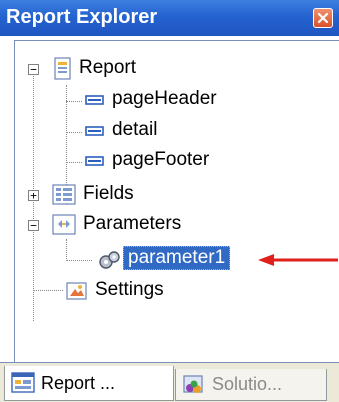 The image size is (339, 402). I want to click on solution-explorer-tab-icon, so click(193, 383).